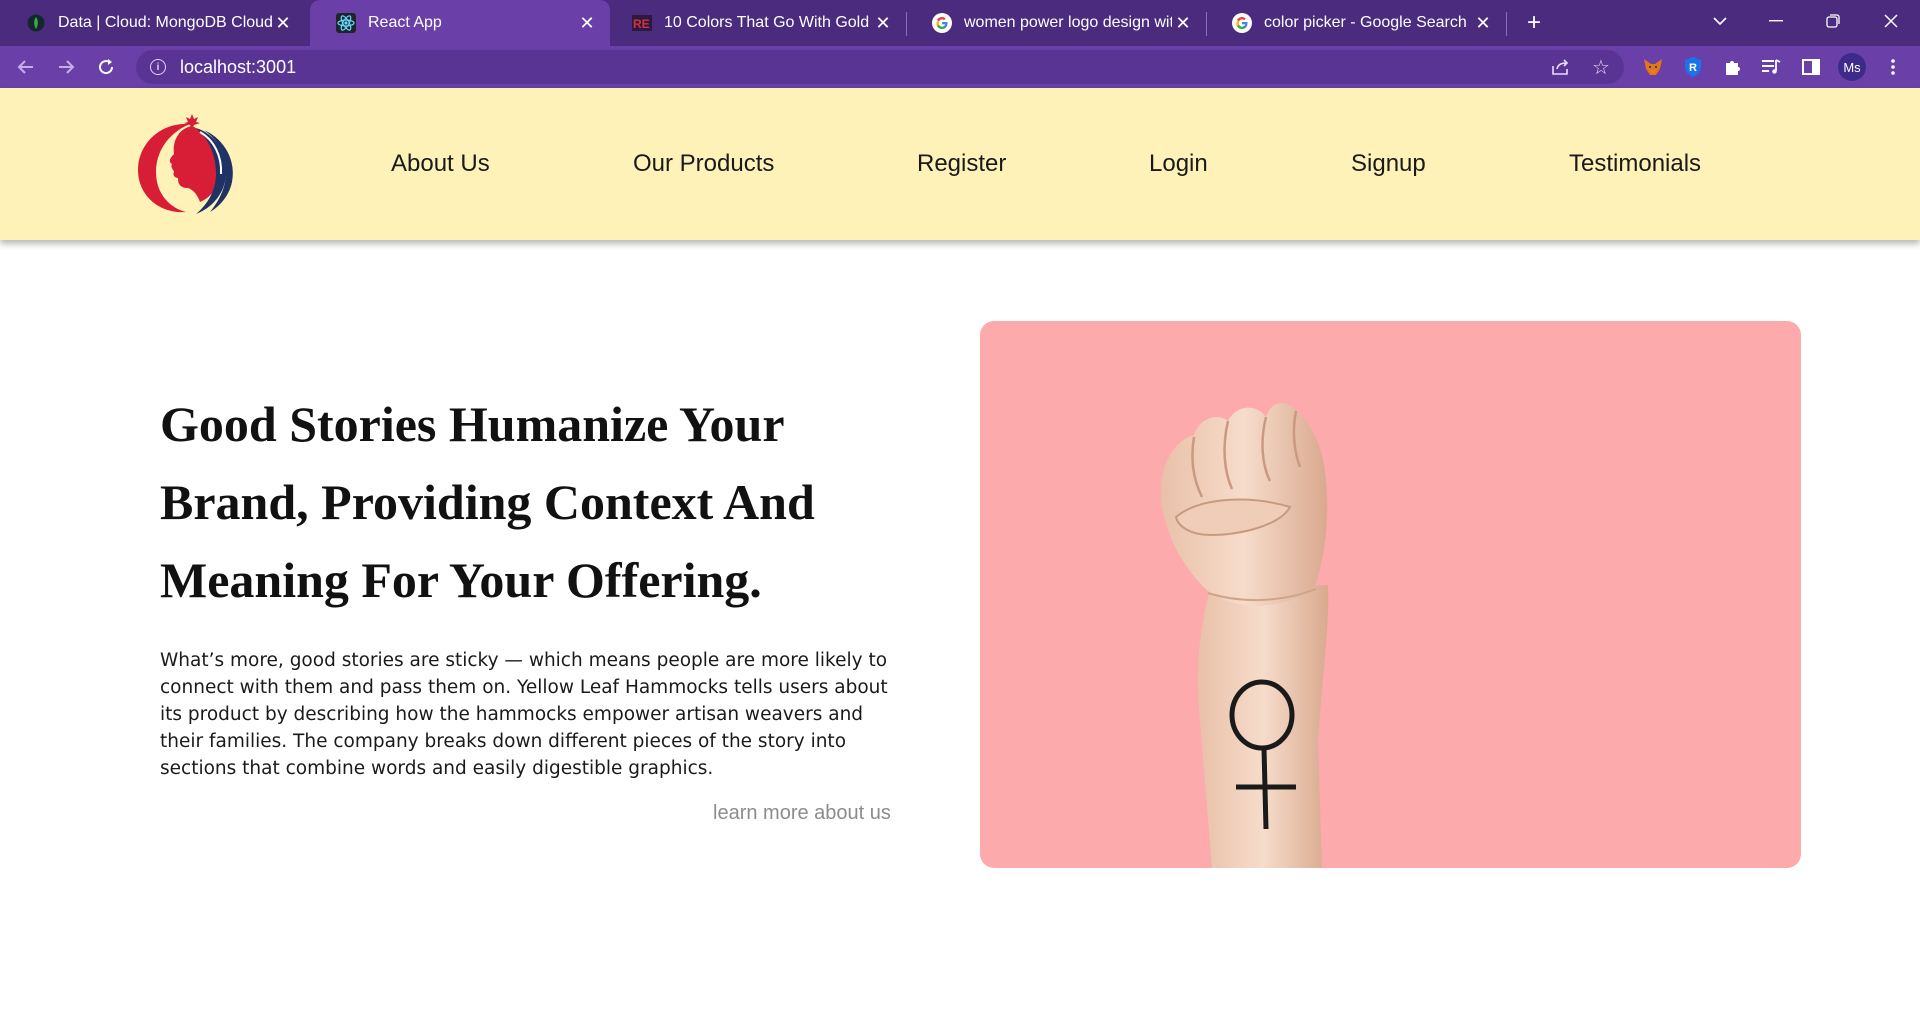 Image resolution: width=1920 pixels, height=1020 pixels. Describe the element at coordinates (1776, 21) in the screenshot. I see `minimize-icon` at that location.